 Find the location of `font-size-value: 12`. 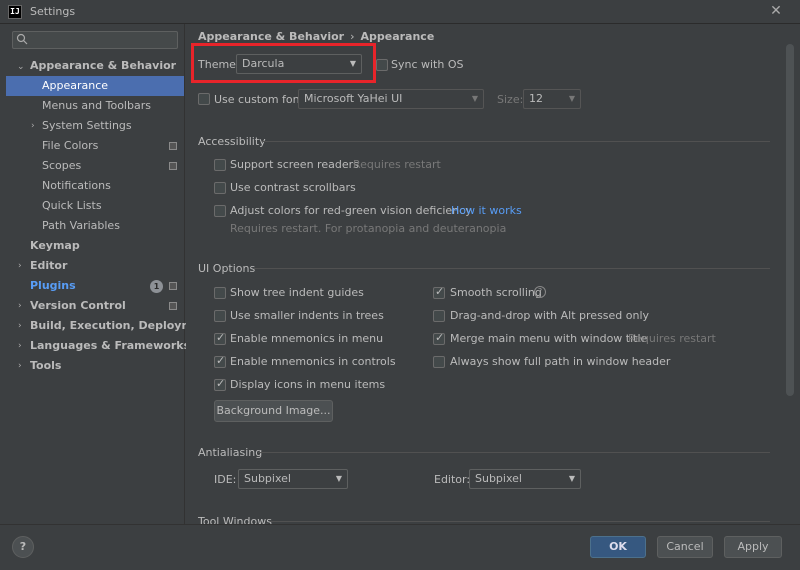

font-size-value: 12 is located at coordinates (536, 98).